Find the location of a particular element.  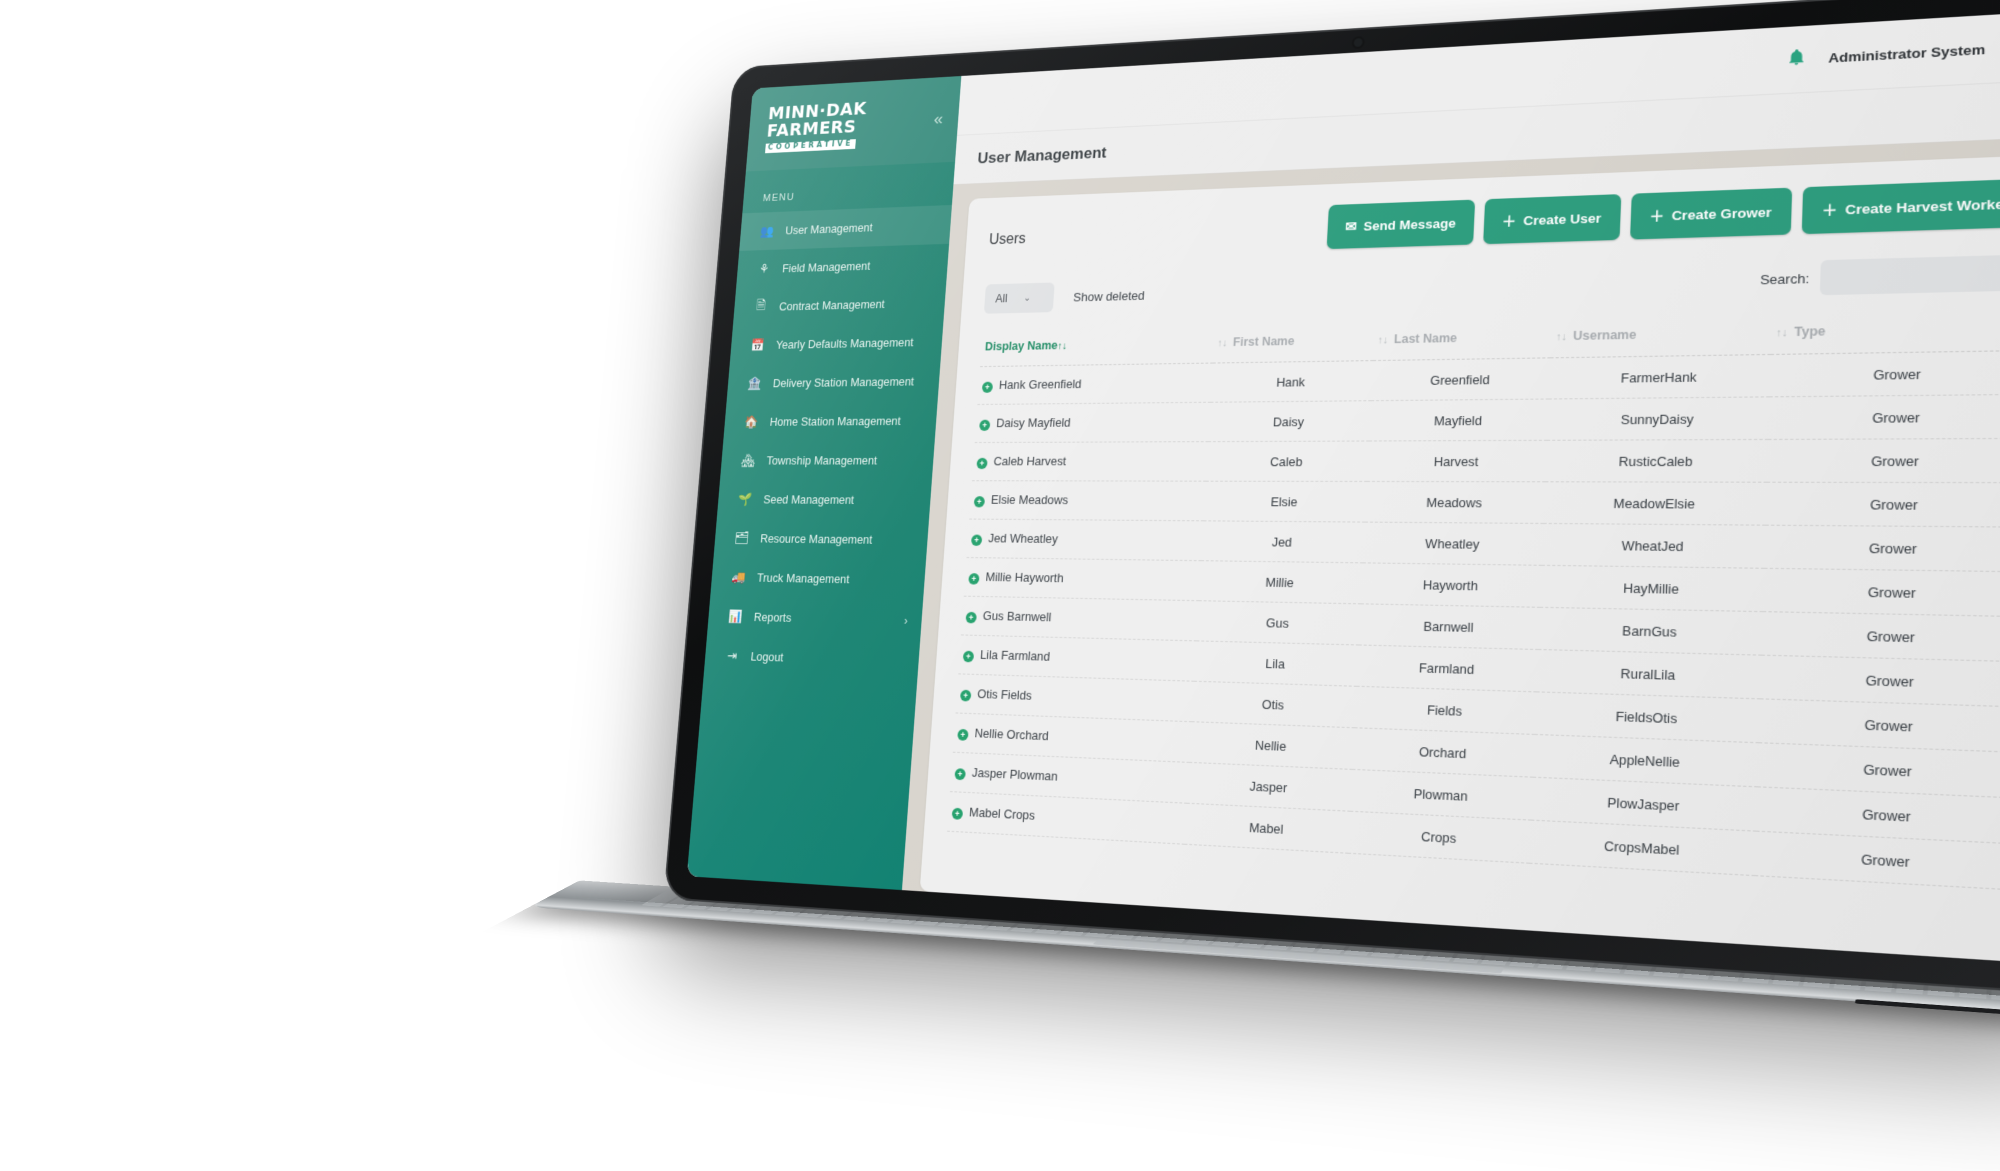

display-name-text: Elsie Meadows is located at coordinates (1029, 499).